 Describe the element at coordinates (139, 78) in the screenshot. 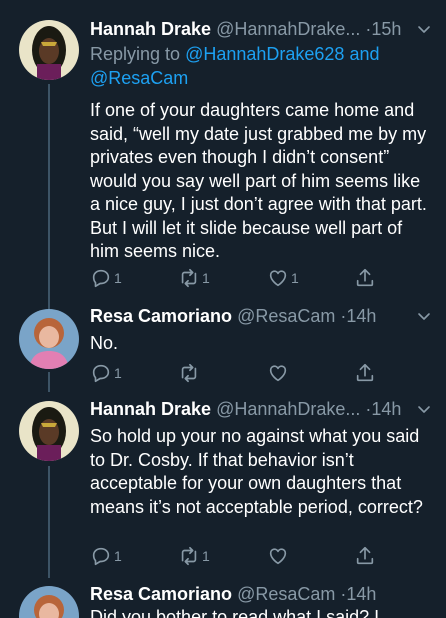

I see `mention-link: @ResaCam` at that location.